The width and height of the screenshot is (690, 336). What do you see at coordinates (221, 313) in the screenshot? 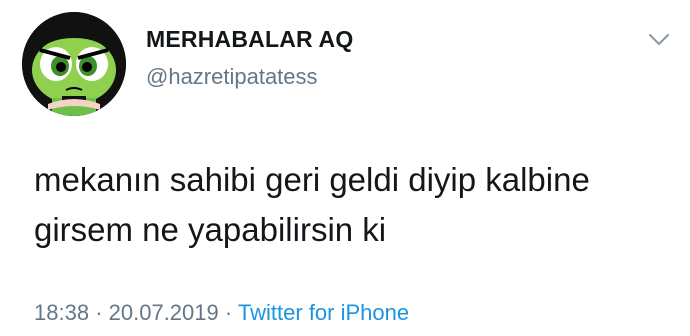
I see `tweet-meta: 18:38 · 20.07.2019 · Twitter for iPhone` at bounding box center [221, 313].